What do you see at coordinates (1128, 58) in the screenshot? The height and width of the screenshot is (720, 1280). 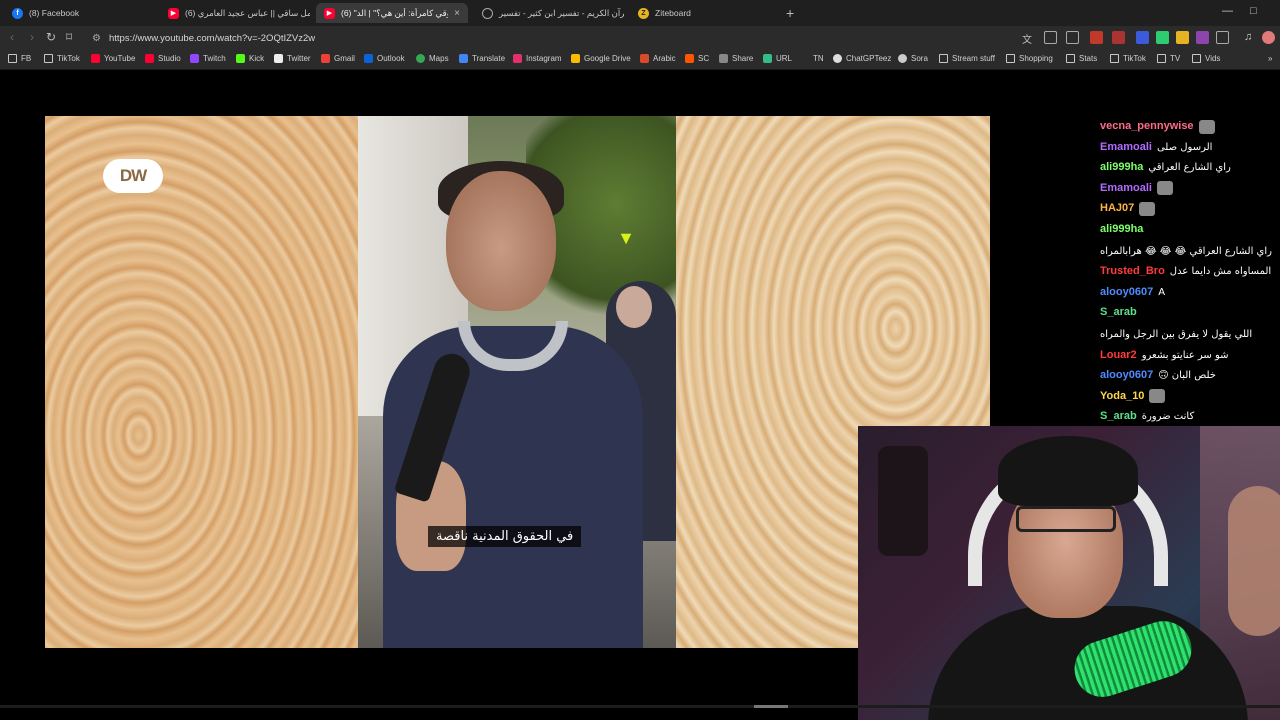 I see `bookmark-tiktok-2: TikTok` at bounding box center [1128, 58].